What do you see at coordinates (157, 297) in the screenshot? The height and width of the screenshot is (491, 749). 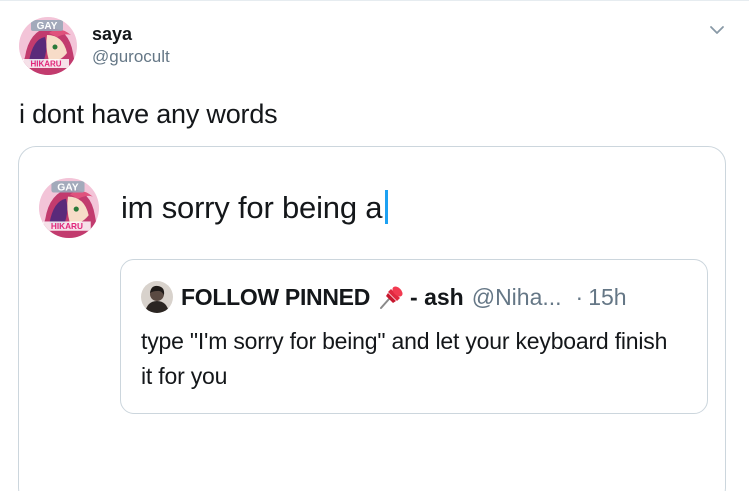 I see `quoted-user-avatar` at bounding box center [157, 297].